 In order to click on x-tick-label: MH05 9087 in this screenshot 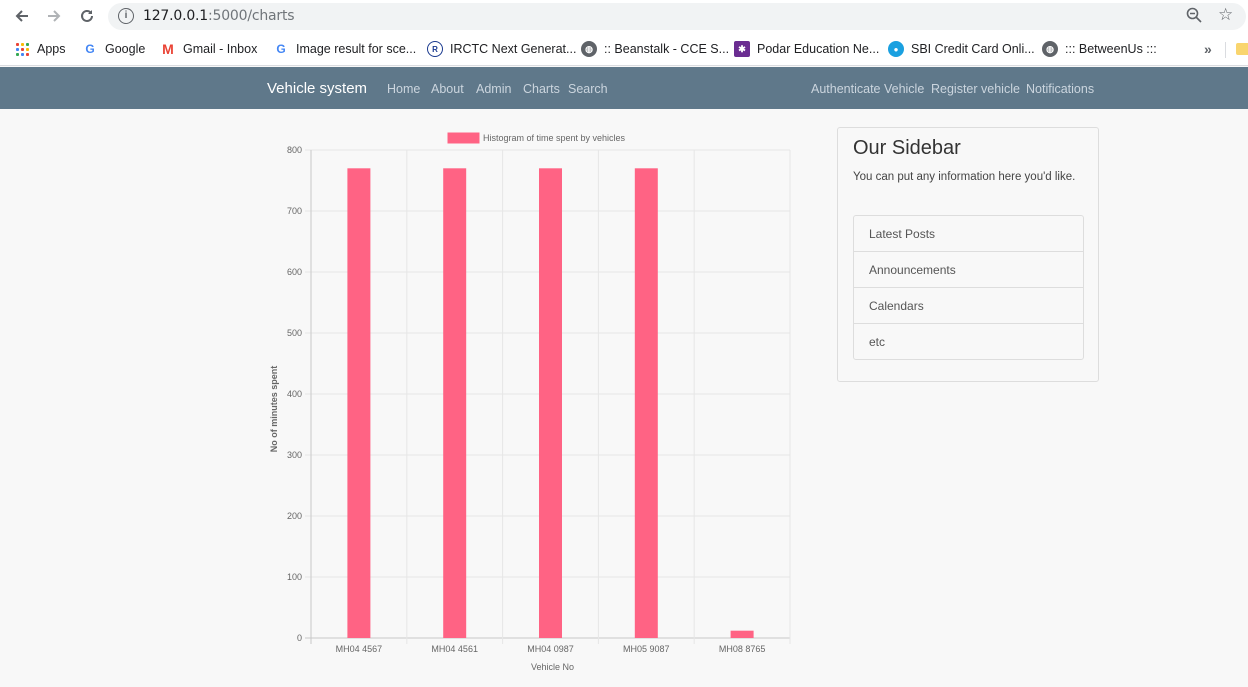, I will do `click(646, 649)`.